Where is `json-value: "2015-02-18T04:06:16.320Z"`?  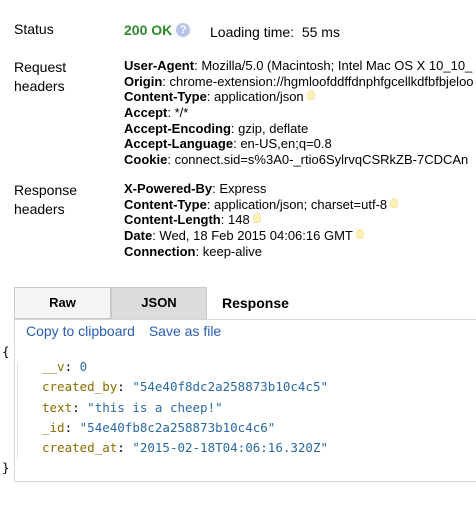
json-value: "2015-02-18T04:06:16.320Z" is located at coordinates (230, 448).